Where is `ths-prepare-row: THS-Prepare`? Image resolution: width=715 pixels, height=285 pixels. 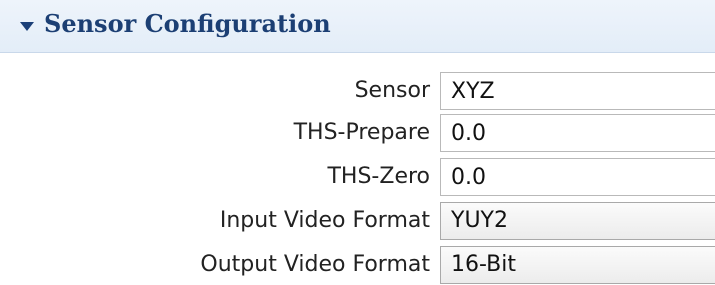
ths-prepare-row: THS-Prepare is located at coordinates (357, 134).